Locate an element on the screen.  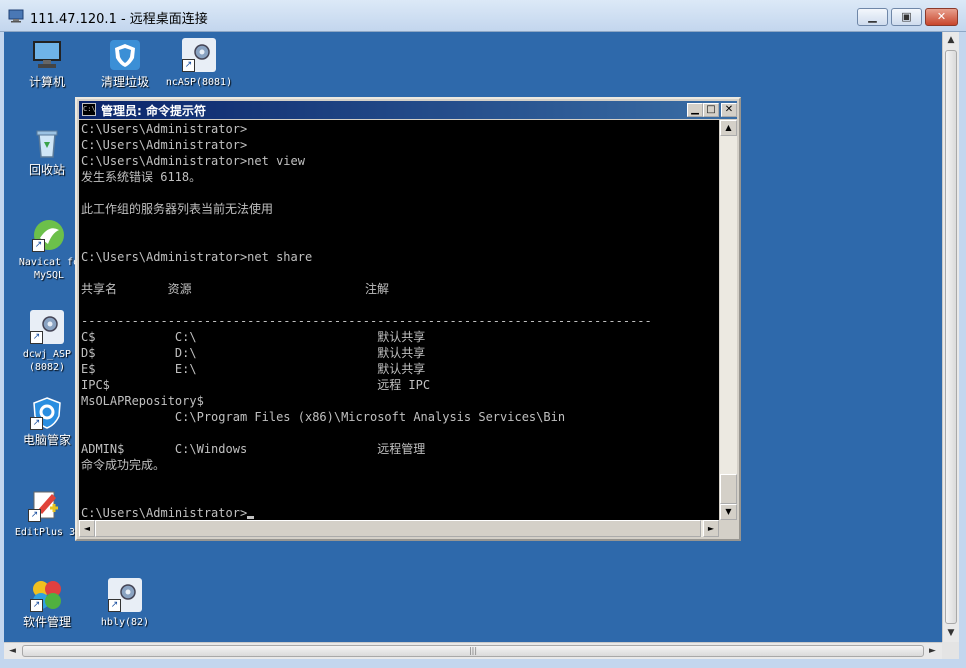
vertical-scrollbar: ▲ ▼ is located at coordinates (950, 337).